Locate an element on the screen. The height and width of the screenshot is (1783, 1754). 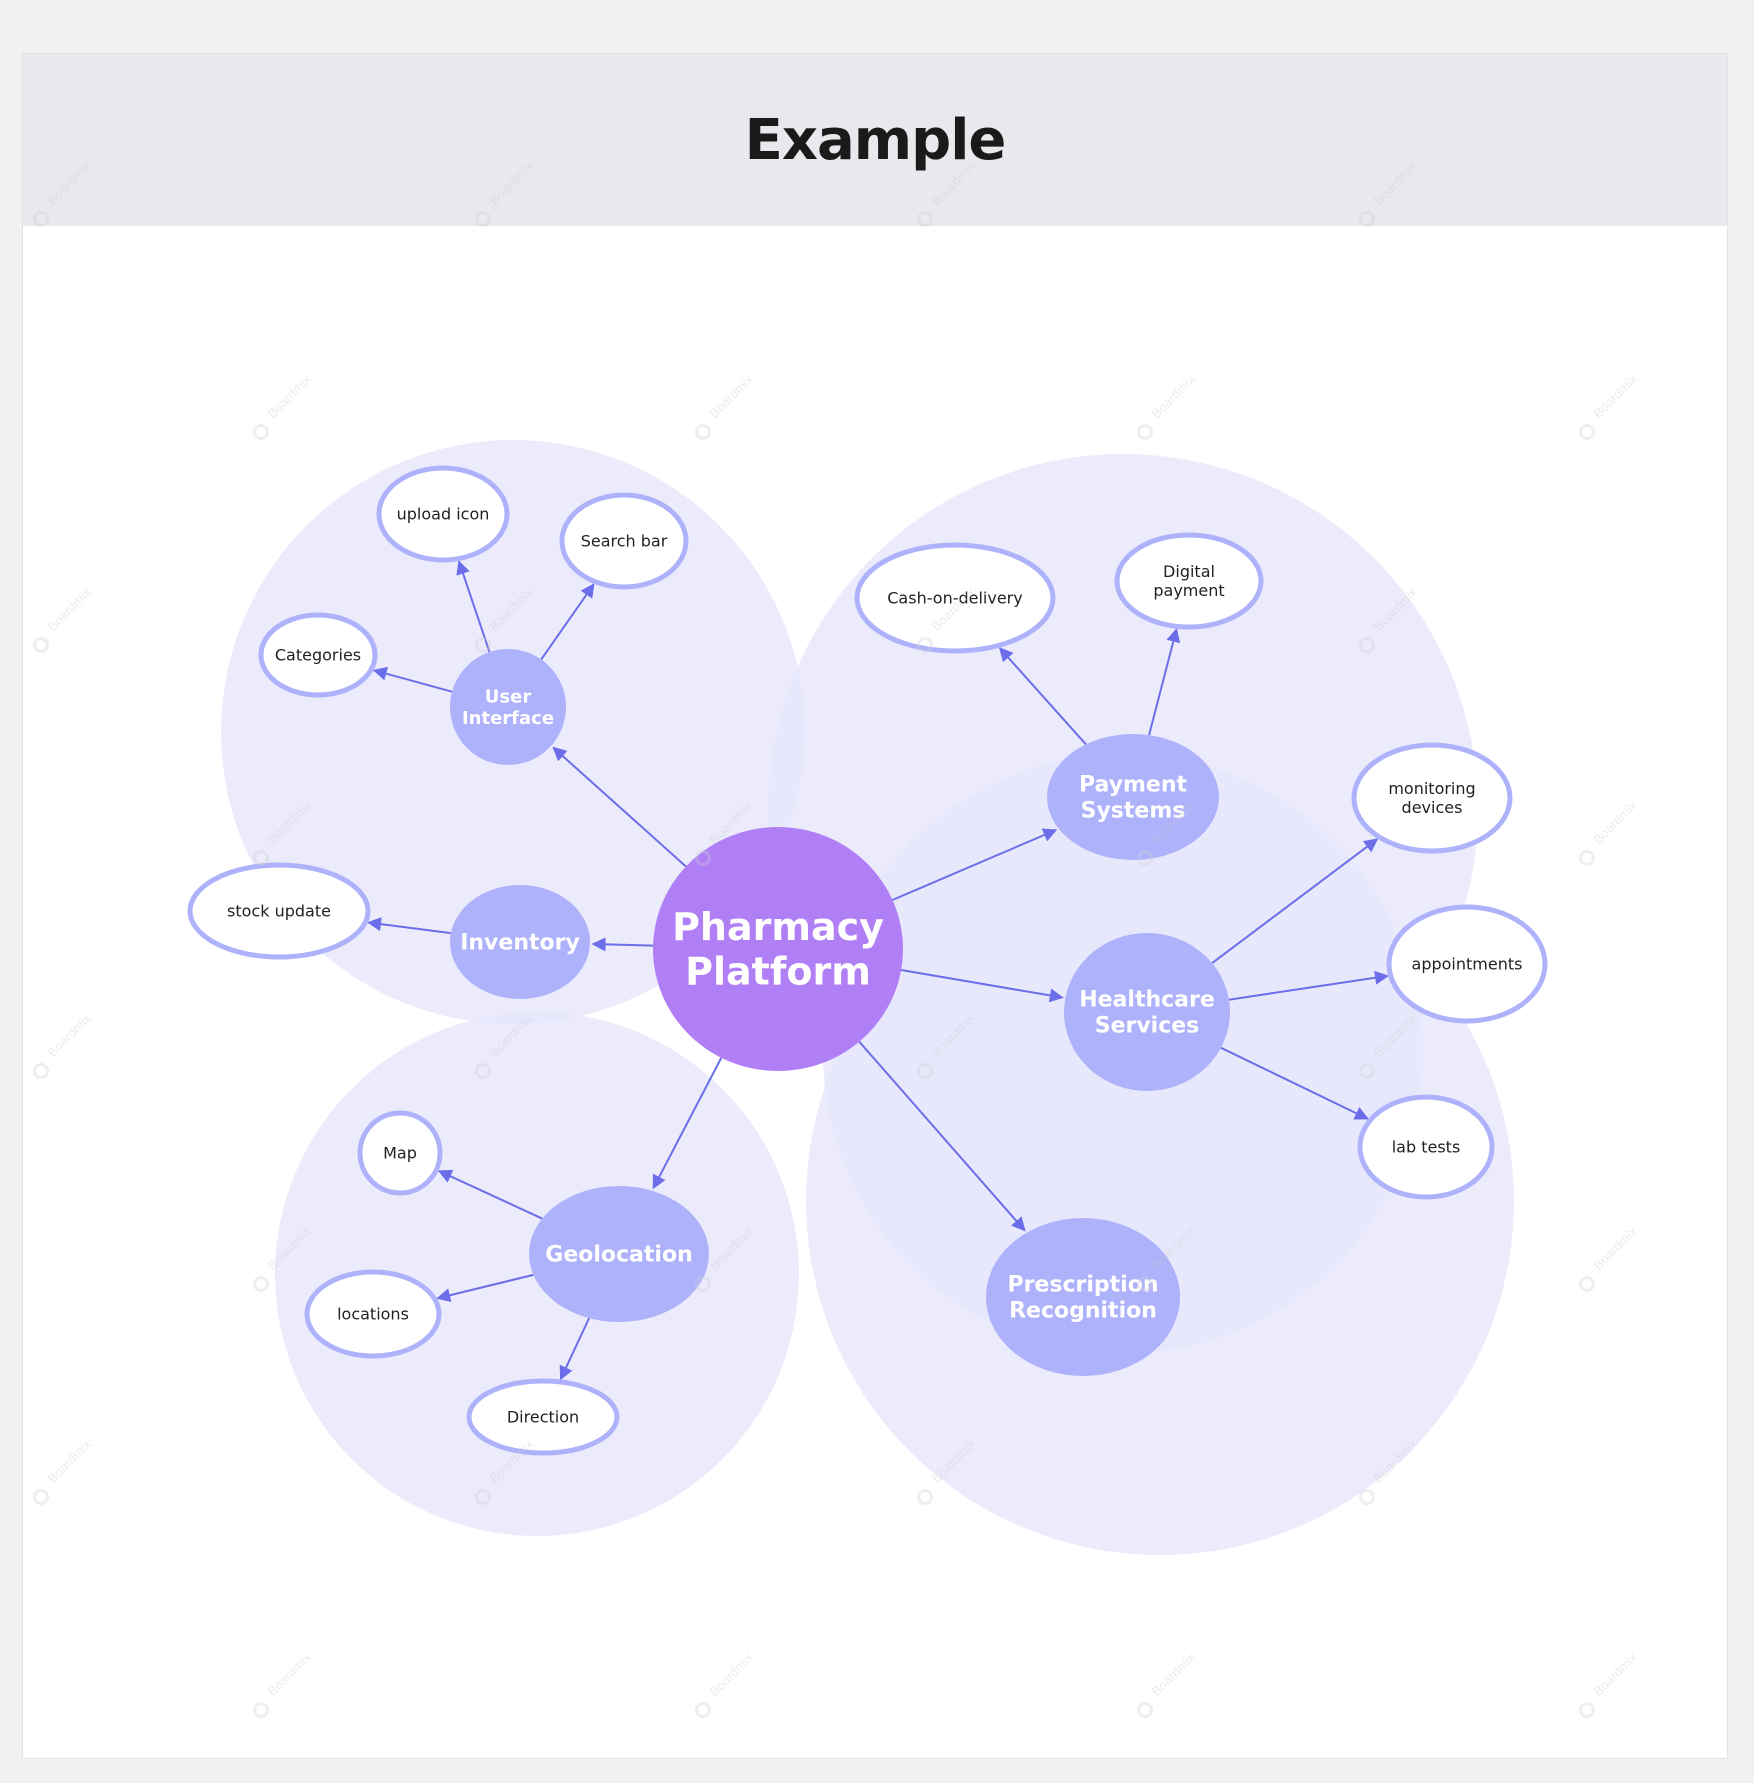
leaf-node-direction: Direction is located at coordinates (543, 1417).